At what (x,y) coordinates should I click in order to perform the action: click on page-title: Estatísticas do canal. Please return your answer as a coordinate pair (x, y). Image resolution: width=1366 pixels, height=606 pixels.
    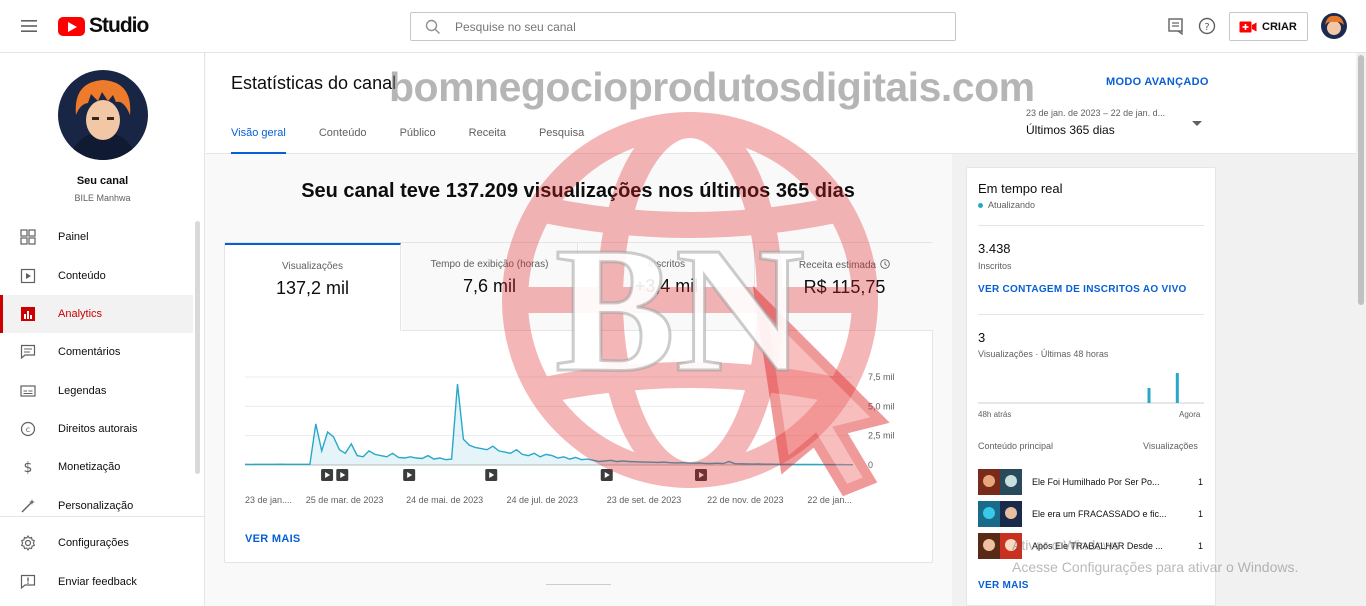
    Looking at the image, I should click on (314, 83).